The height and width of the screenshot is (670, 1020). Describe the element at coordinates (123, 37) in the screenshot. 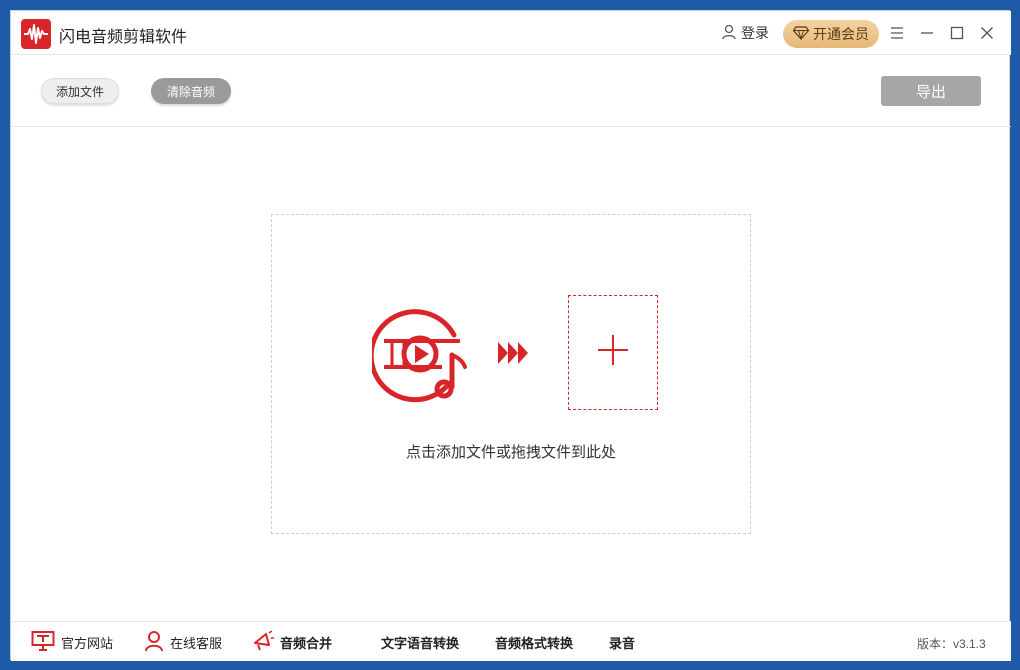

I see `app-title: 闪电音频剪辑软件` at that location.